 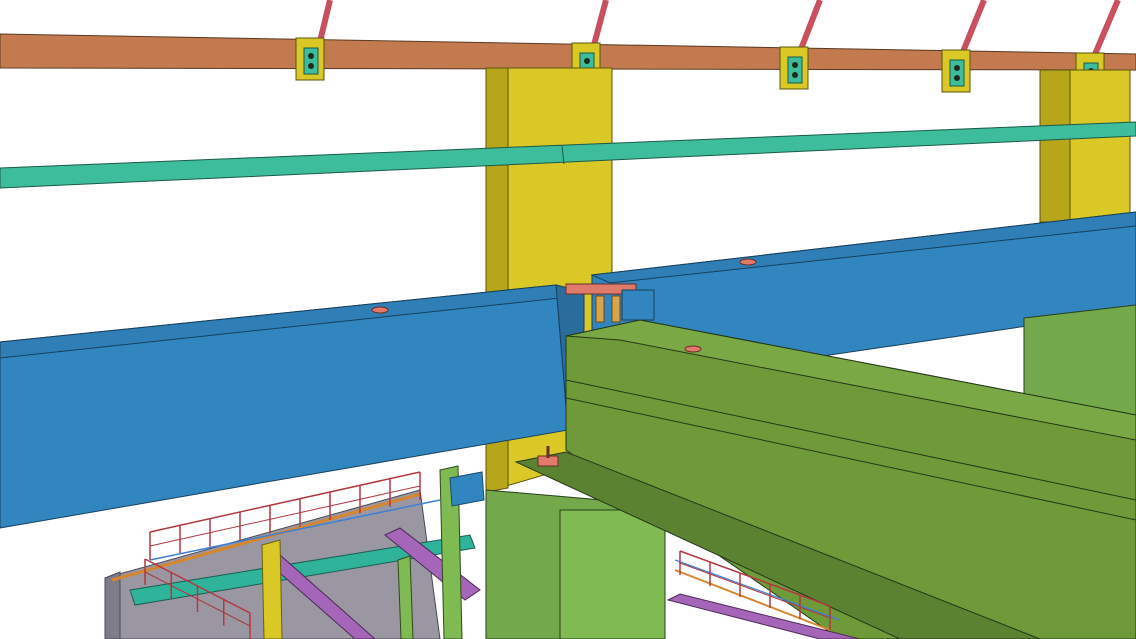 I want to click on beam-bolt-right, so click(x=748, y=262).